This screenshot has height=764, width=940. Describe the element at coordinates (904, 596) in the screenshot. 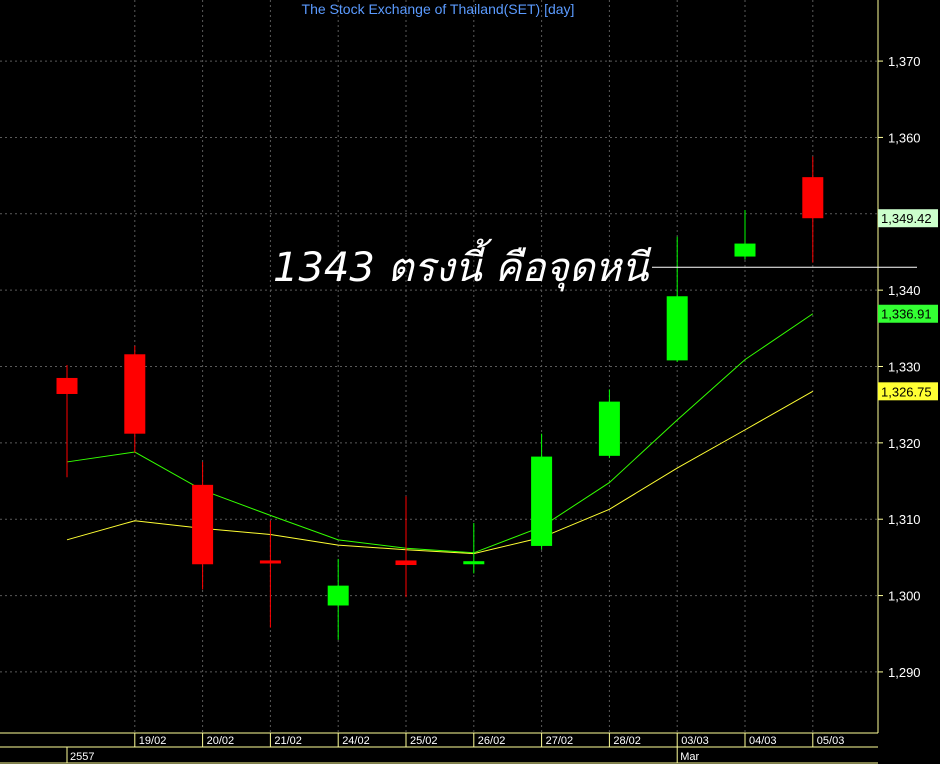

I see `y-tick-label: 1,300` at that location.